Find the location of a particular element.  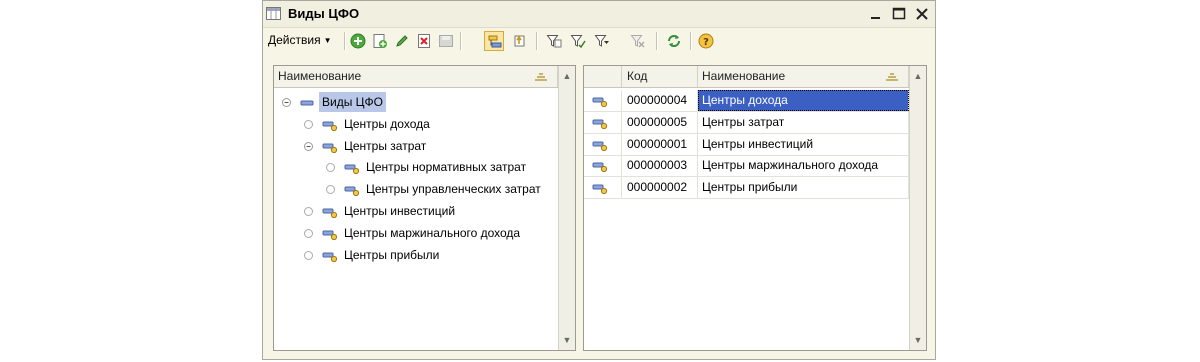

list-column-name: Наименование is located at coordinates (803, 76).